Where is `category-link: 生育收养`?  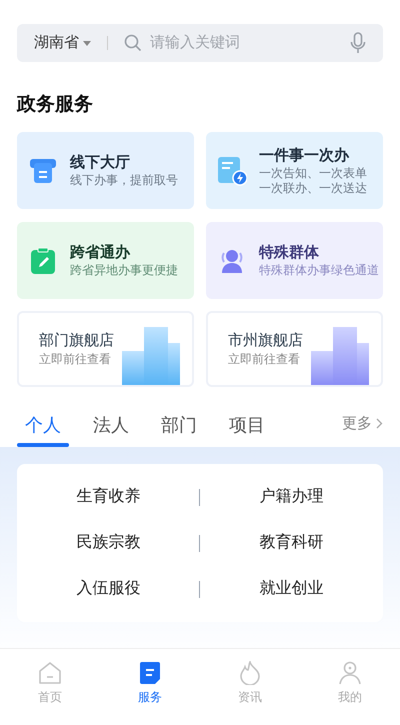
category-link: 生育收养 is located at coordinates (108, 497).